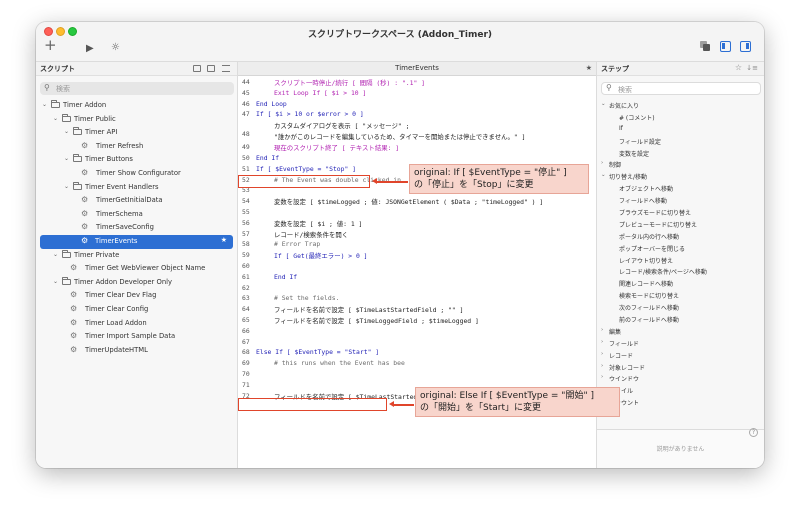 The image size is (800, 514). What do you see at coordinates (136, 256) in the screenshot?
I see `script-folder: ⌄ Timer Private` at bounding box center [136, 256].